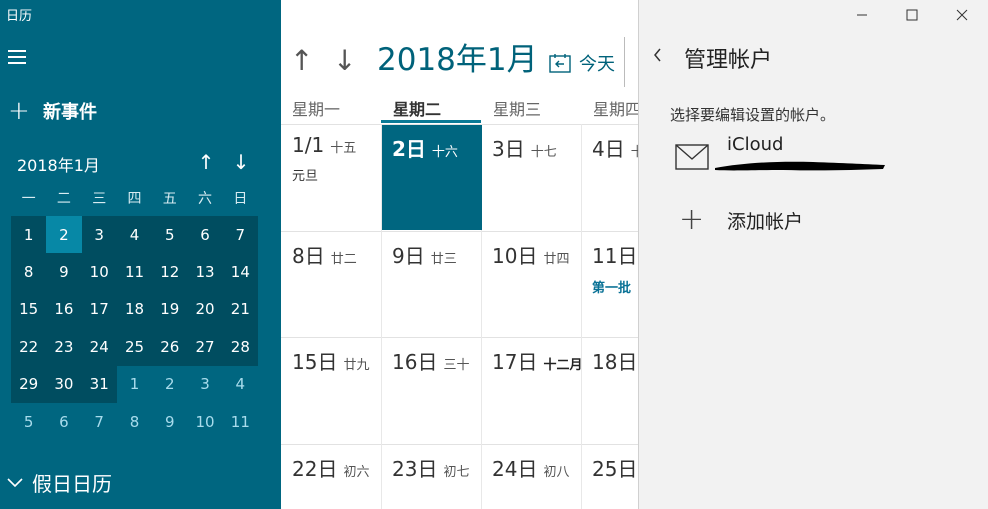 The image size is (988, 509). What do you see at coordinates (308, 256) in the screenshot?
I see `day-number: 8日` at bounding box center [308, 256].